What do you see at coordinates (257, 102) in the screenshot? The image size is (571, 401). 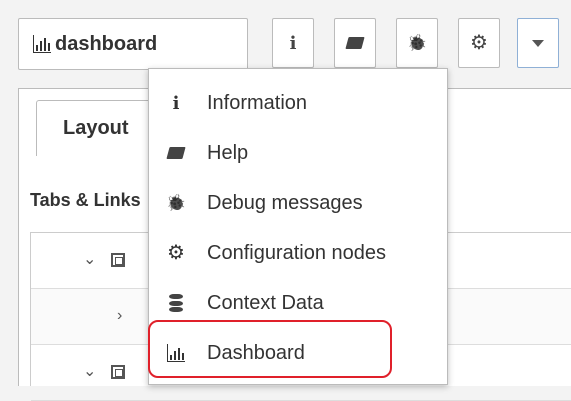 I see `menu-item-label: Information` at bounding box center [257, 102].